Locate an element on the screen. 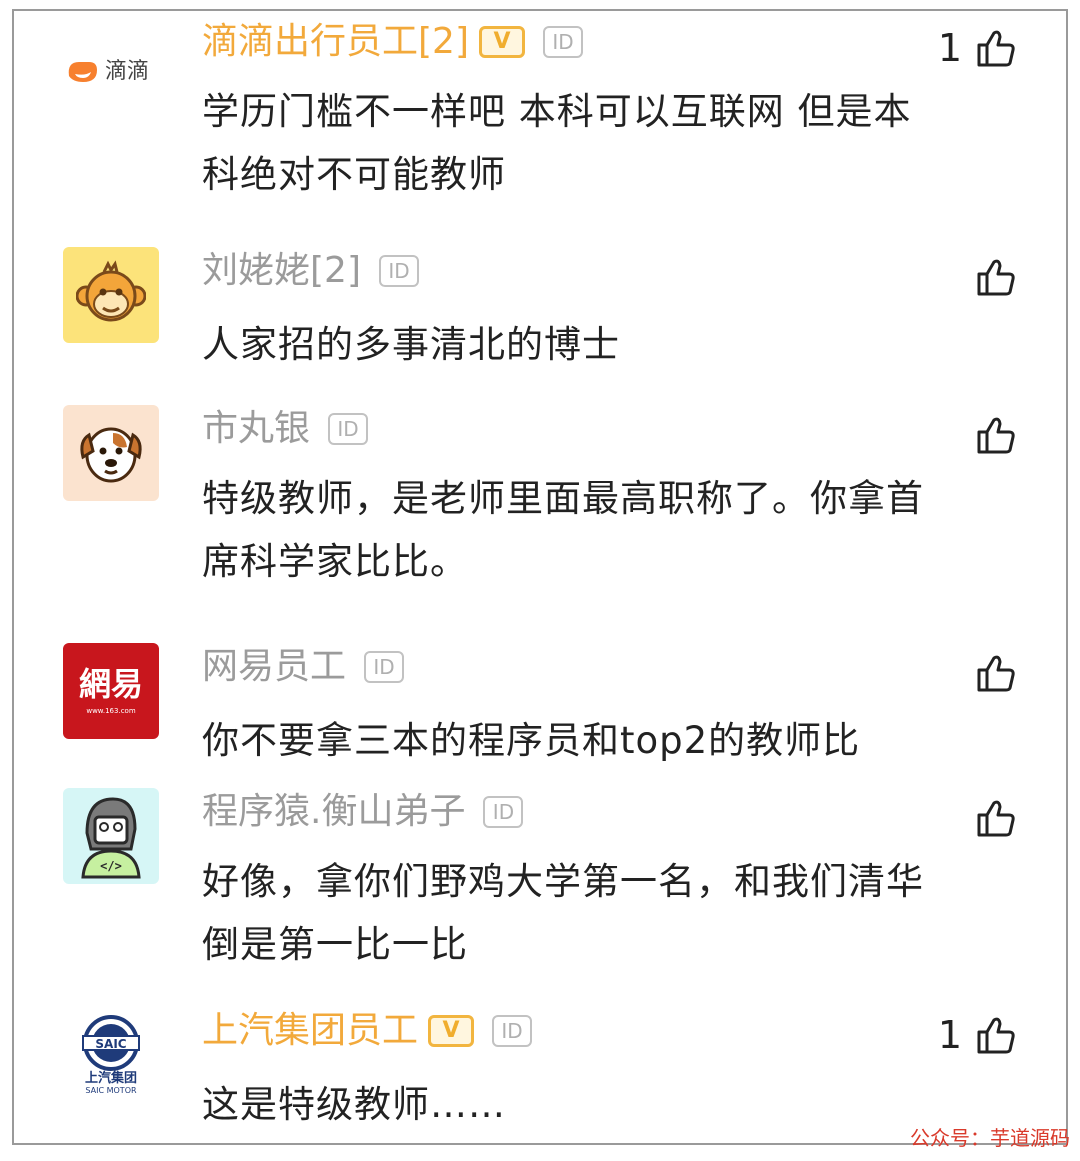 The image size is (1080, 1161). monkey-icon is located at coordinates (111, 291).